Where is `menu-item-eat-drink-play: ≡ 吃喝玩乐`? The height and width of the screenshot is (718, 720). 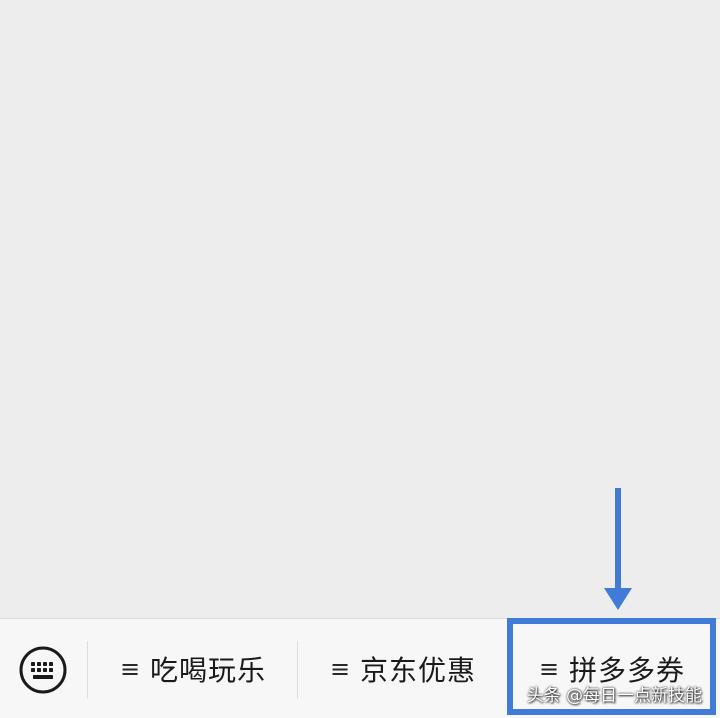
menu-item-eat-drink-play: ≡ 吃喝玩乐 is located at coordinates (193, 669).